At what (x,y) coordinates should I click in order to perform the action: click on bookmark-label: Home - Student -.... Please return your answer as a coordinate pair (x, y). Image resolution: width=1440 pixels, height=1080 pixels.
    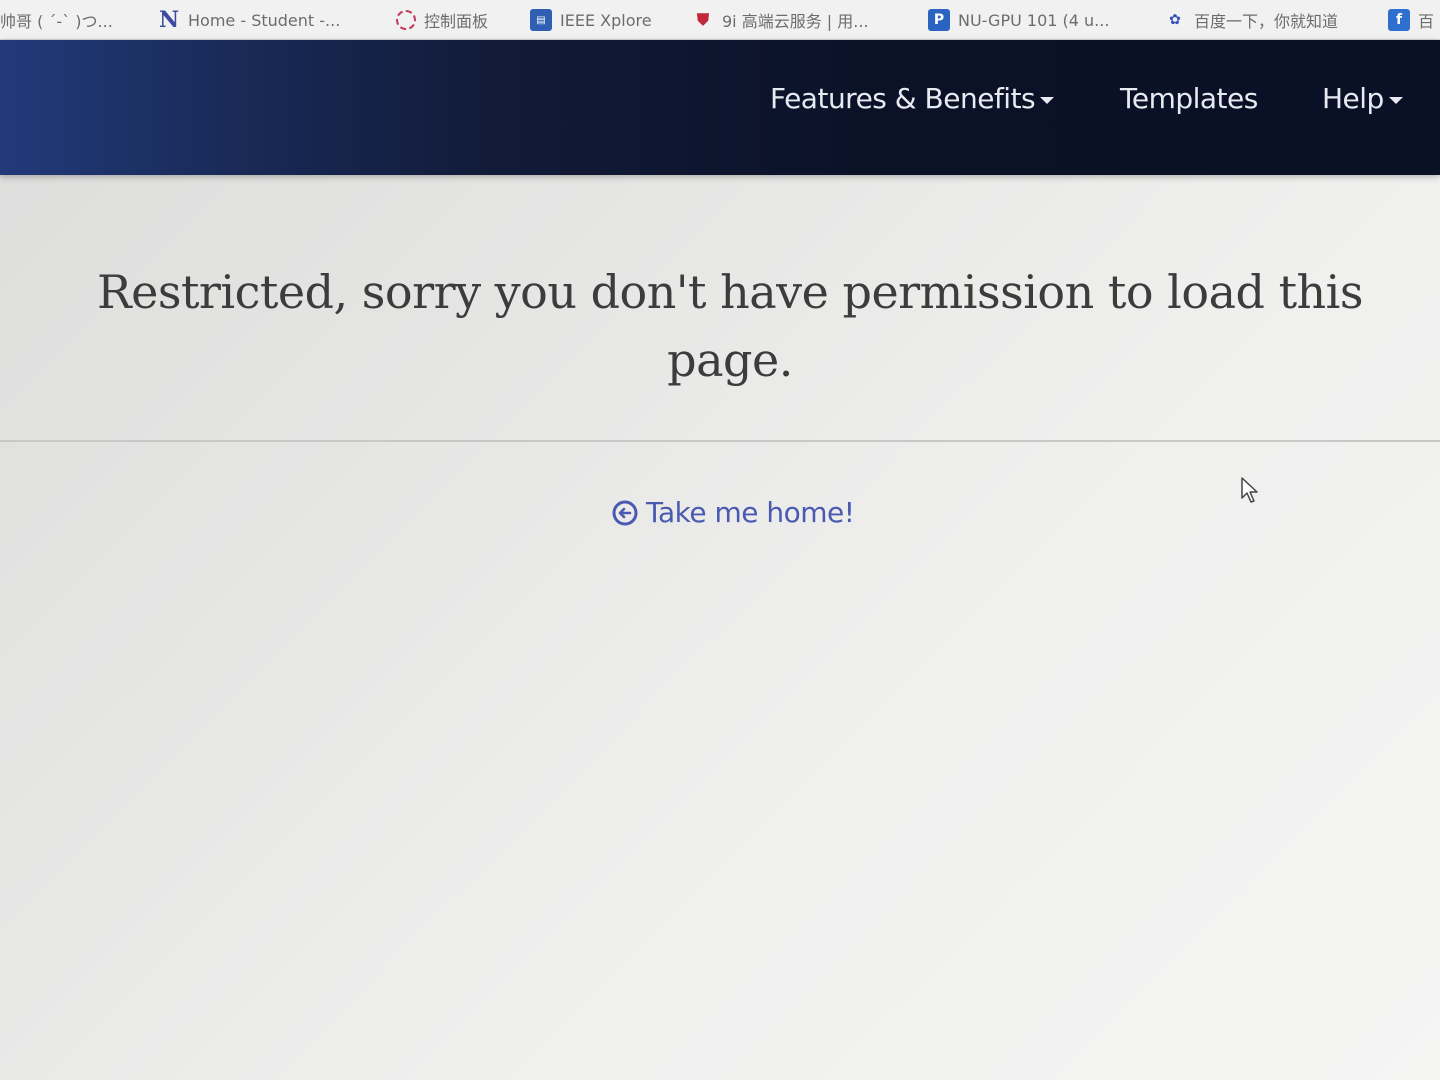
    Looking at the image, I should click on (264, 20).